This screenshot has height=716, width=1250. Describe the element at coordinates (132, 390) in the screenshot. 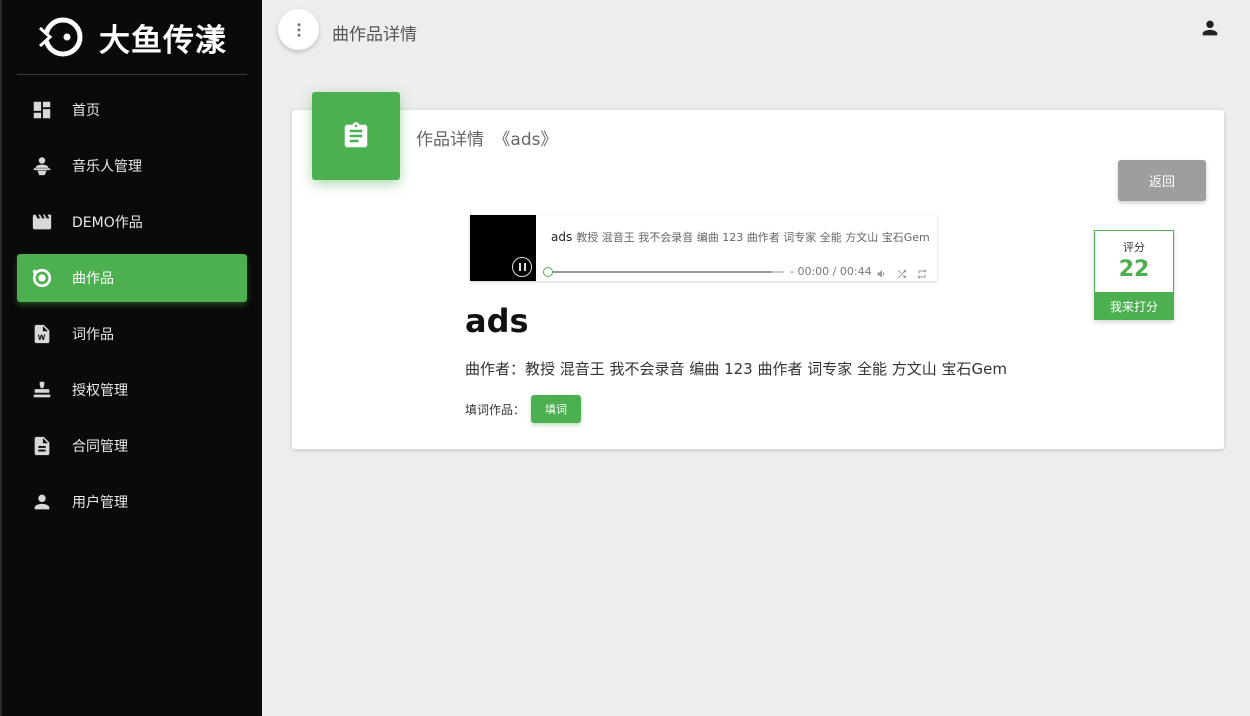

I see `sidebar-item-authorization: 授权管理` at that location.